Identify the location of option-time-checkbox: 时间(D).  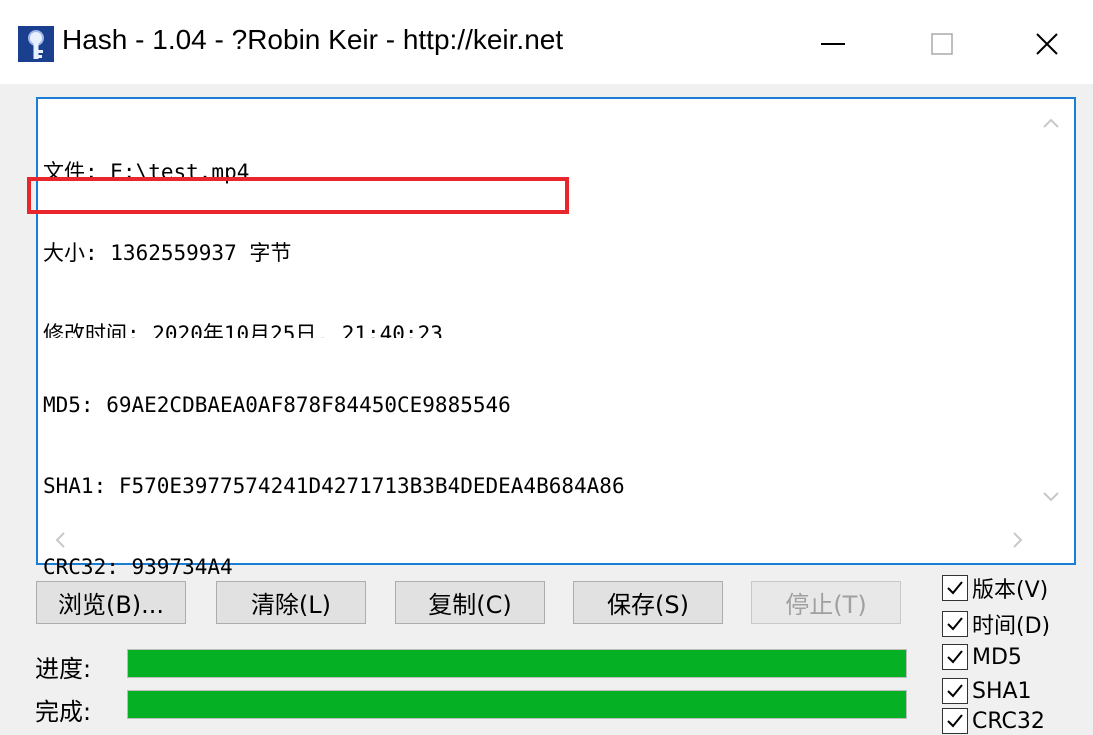
(996, 624).